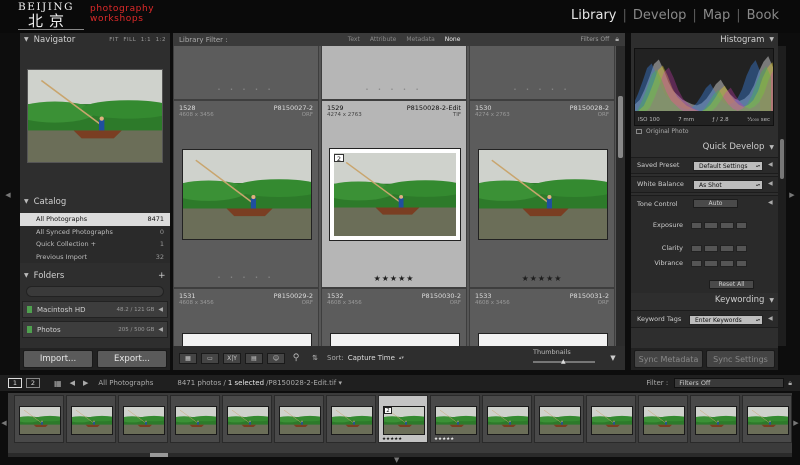 This screenshot has height=465, width=800. What do you see at coordinates (595, 39) in the screenshot?
I see `filter-status: Filters Off` at bounding box center [595, 39].